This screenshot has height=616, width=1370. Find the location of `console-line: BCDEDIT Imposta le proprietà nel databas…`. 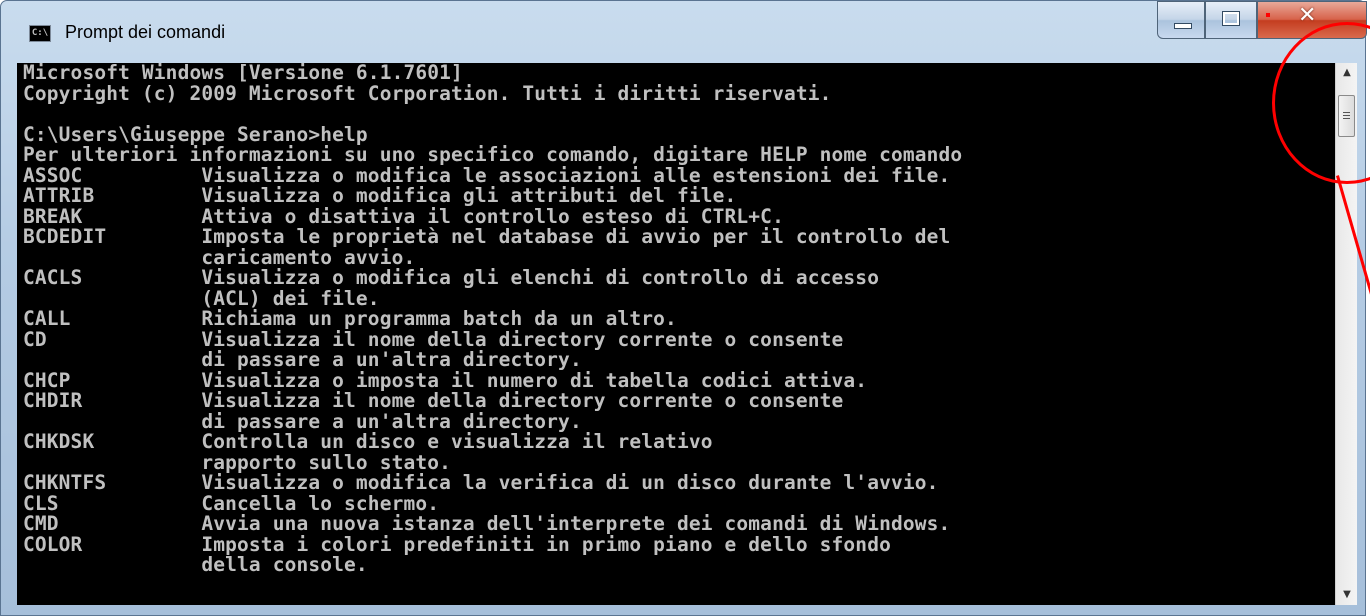

console-line: BCDEDIT Imposta le proprietà nel databas… is located at coordinates (487, 236).